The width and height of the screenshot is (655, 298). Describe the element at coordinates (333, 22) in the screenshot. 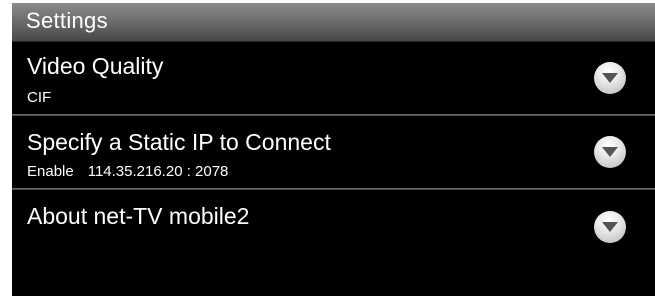

I see `title-bar: Settings` at that location.